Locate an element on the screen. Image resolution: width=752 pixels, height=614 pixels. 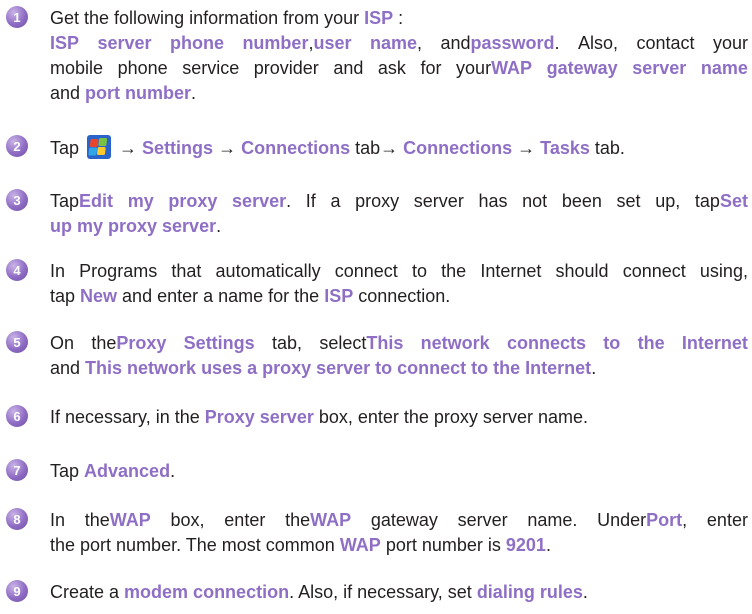
word-group: UnderPort, is located at coordinates (642, 520).